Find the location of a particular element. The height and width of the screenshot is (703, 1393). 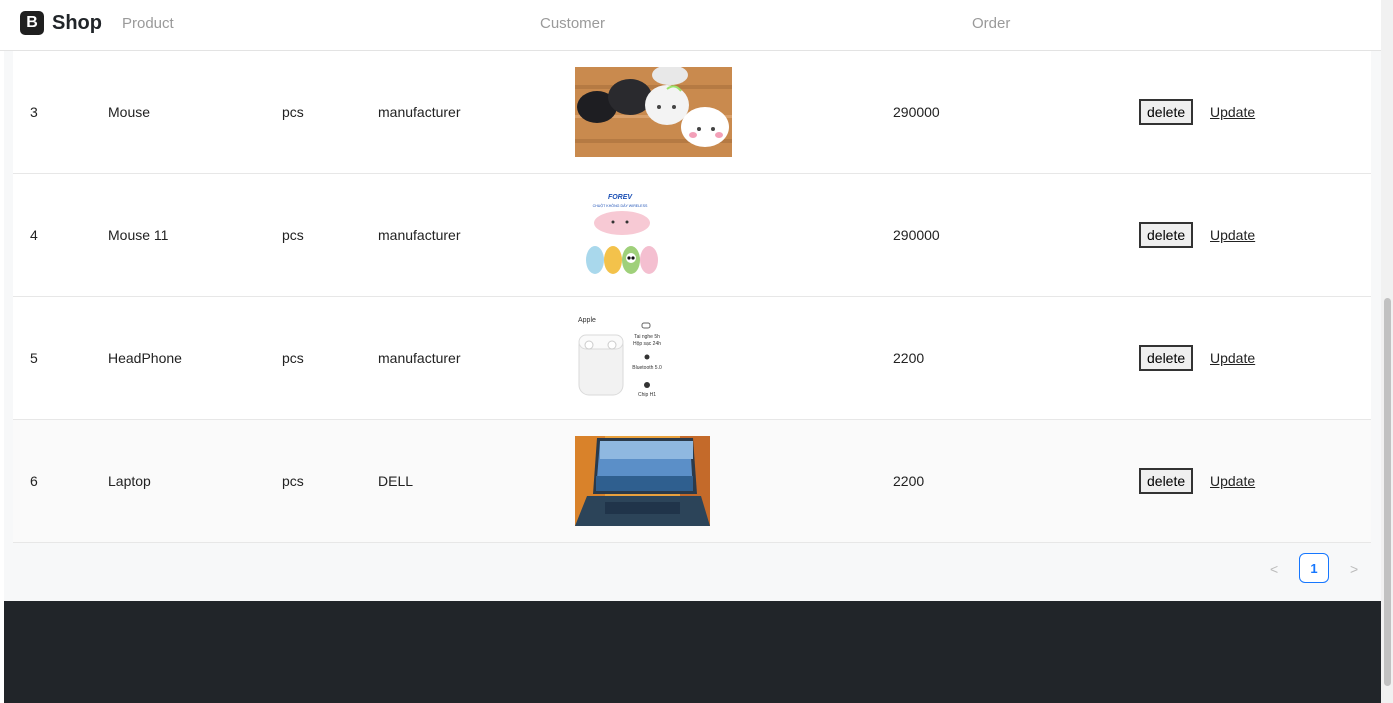

product-image: FOREV CHUỘT KHÔNG DÂY WIRELESS is located at coordinates (620, 235).